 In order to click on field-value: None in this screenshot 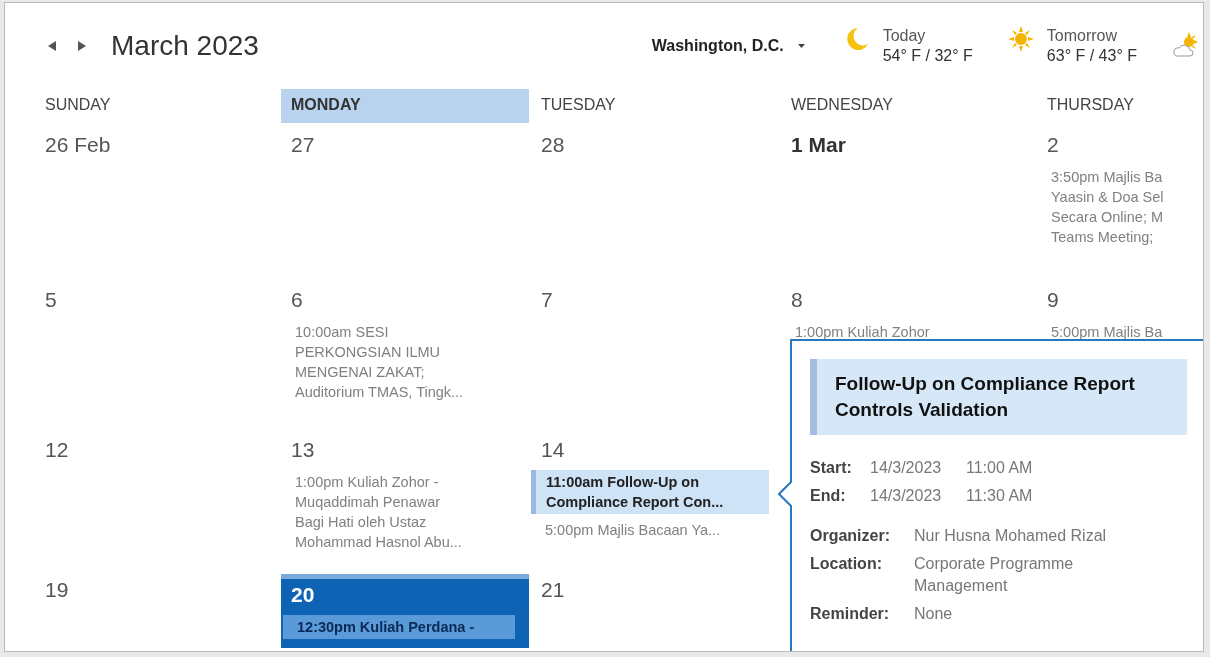, I will do `click(934, 614)`.